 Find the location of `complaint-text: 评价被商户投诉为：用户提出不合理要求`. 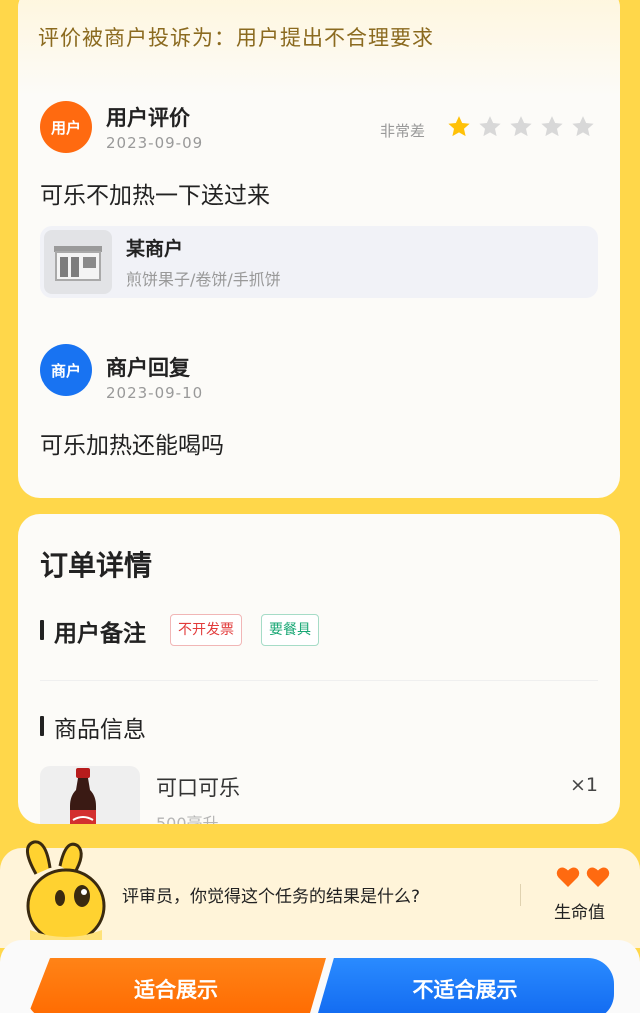

complaint-text: 评价被商户投诉为：用户提出不合理要求 is located at coordinates (236, 38).